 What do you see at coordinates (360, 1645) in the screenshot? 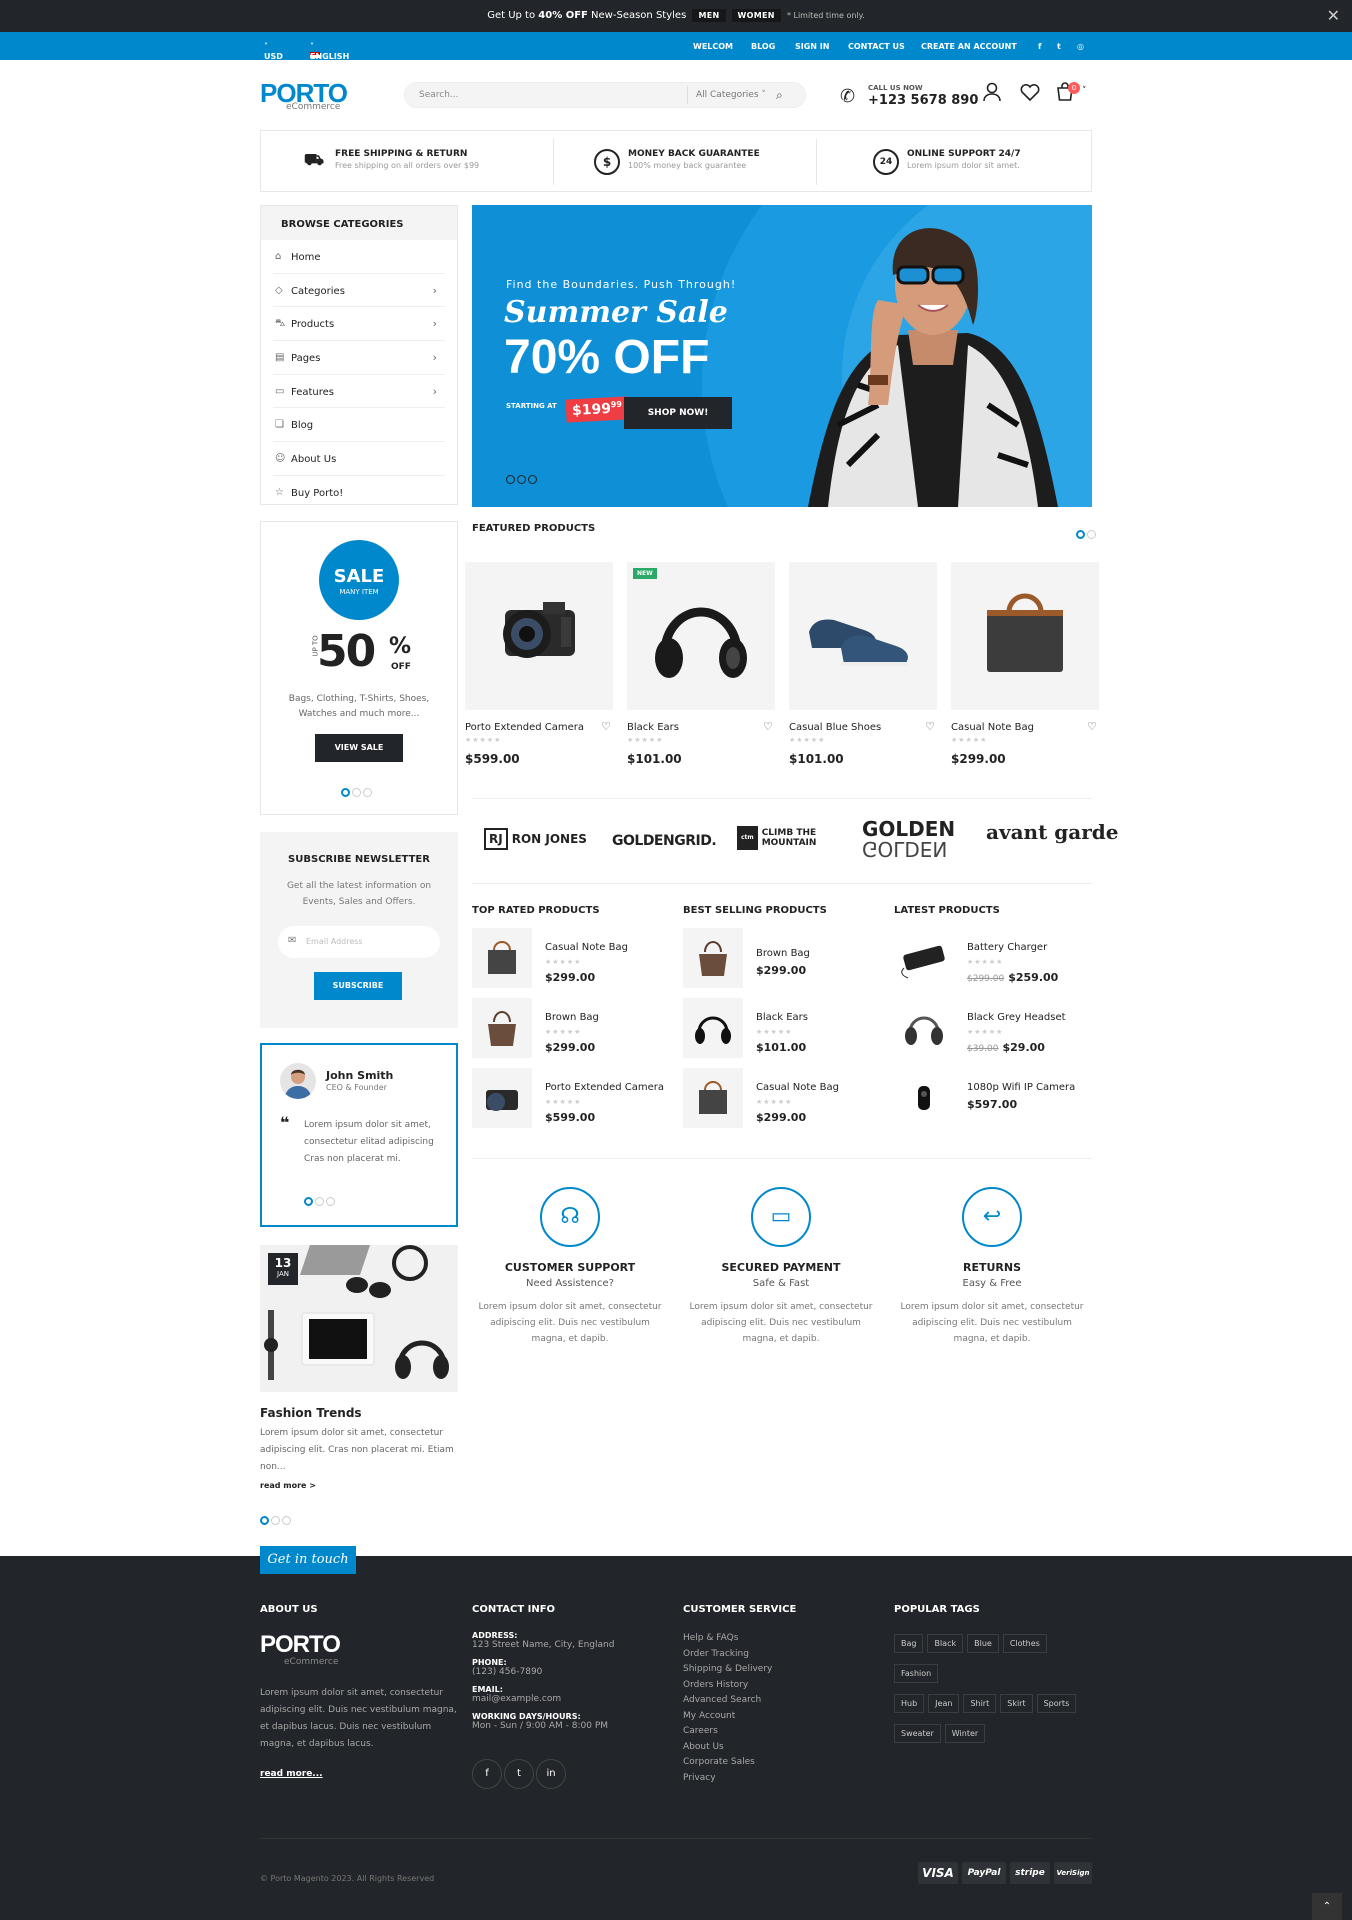
I see `footer-logo: PORTO` at bounding box center [360, 1645].